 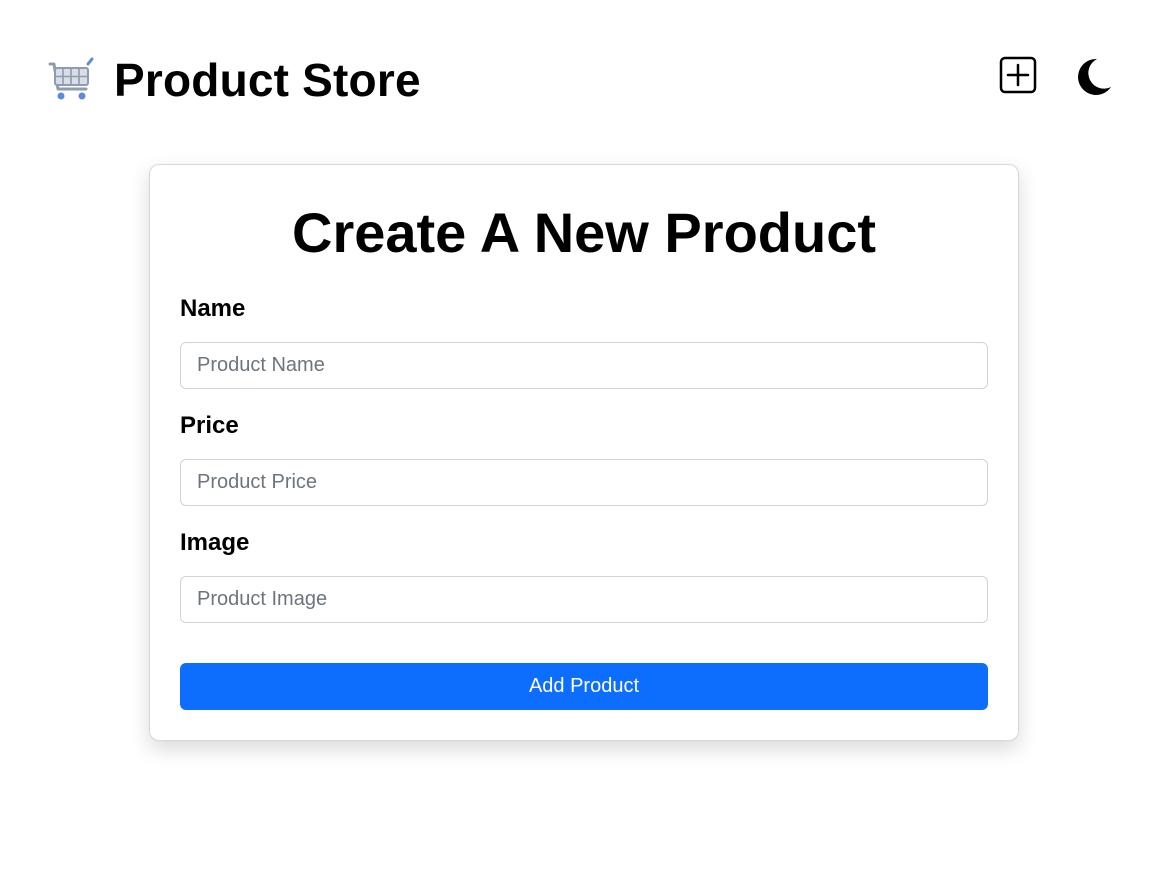 What do you see at coordinates (267, 80) in the screenshot?
I see `app-title: Product Store` at bounding box center [267, 80].